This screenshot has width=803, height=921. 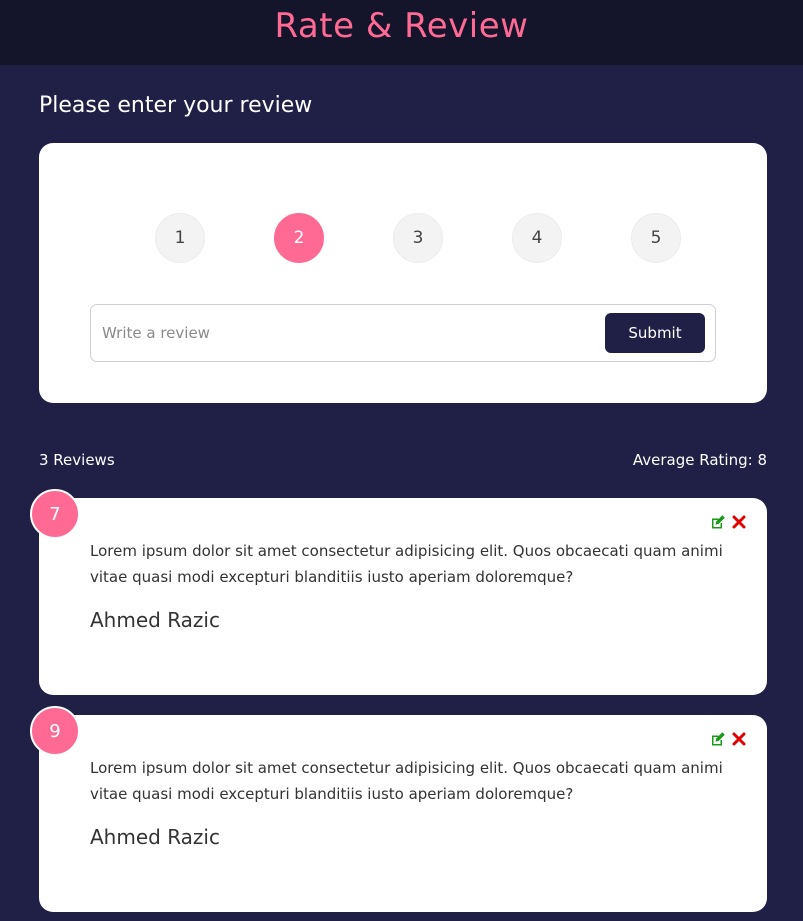 What do you see at coordinates (403, 460) in the screenshot?
I see `review-stats: 3 Reviews Average Rating: 8` at bounding box center [403, 460].